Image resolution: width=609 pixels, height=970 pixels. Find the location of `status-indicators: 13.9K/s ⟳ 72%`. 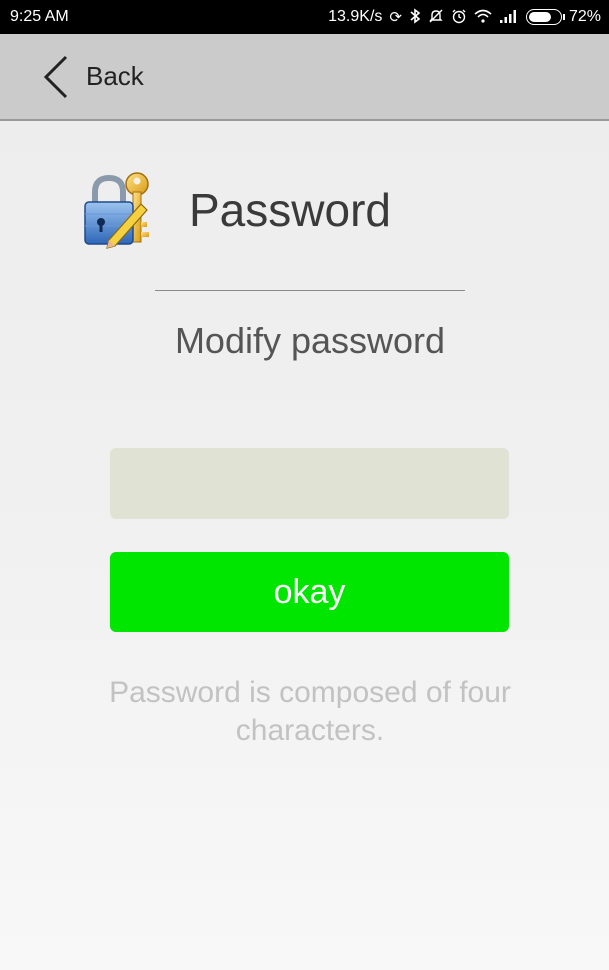

status-indicators: 13.9K/s ⟳ 72% is located at coordinates (464, 17).